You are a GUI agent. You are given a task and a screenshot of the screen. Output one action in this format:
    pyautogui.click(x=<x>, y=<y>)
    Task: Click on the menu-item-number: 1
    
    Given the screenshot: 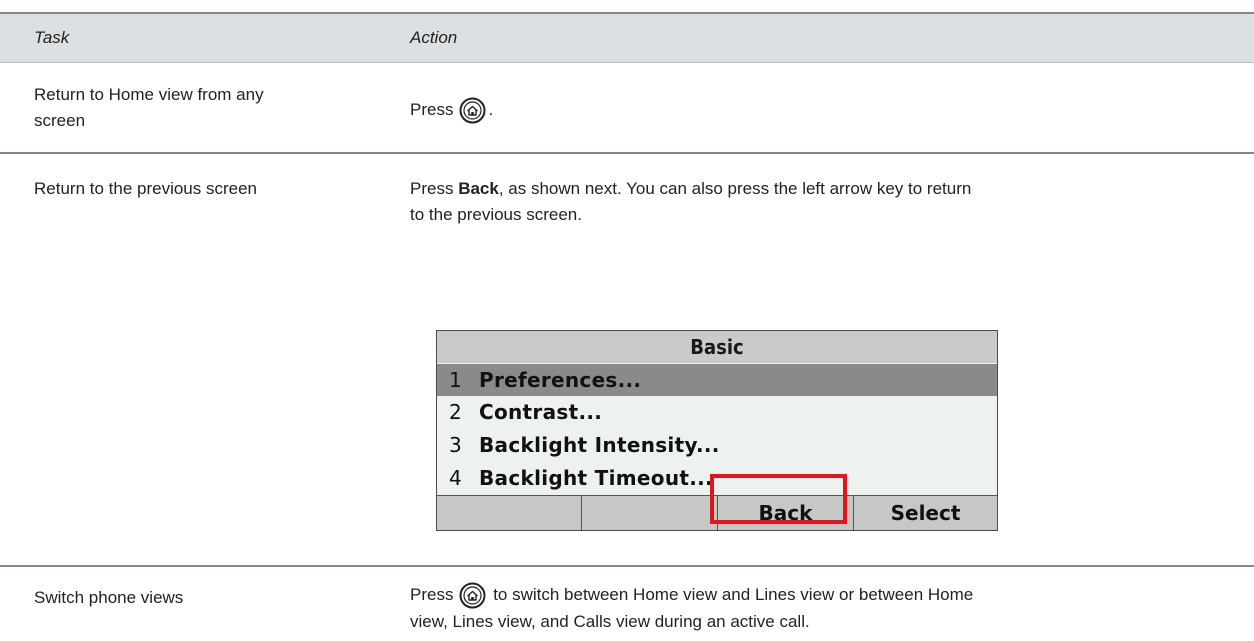 What is the action you would take?
    pyautogui.click(x=455, y=380)
    